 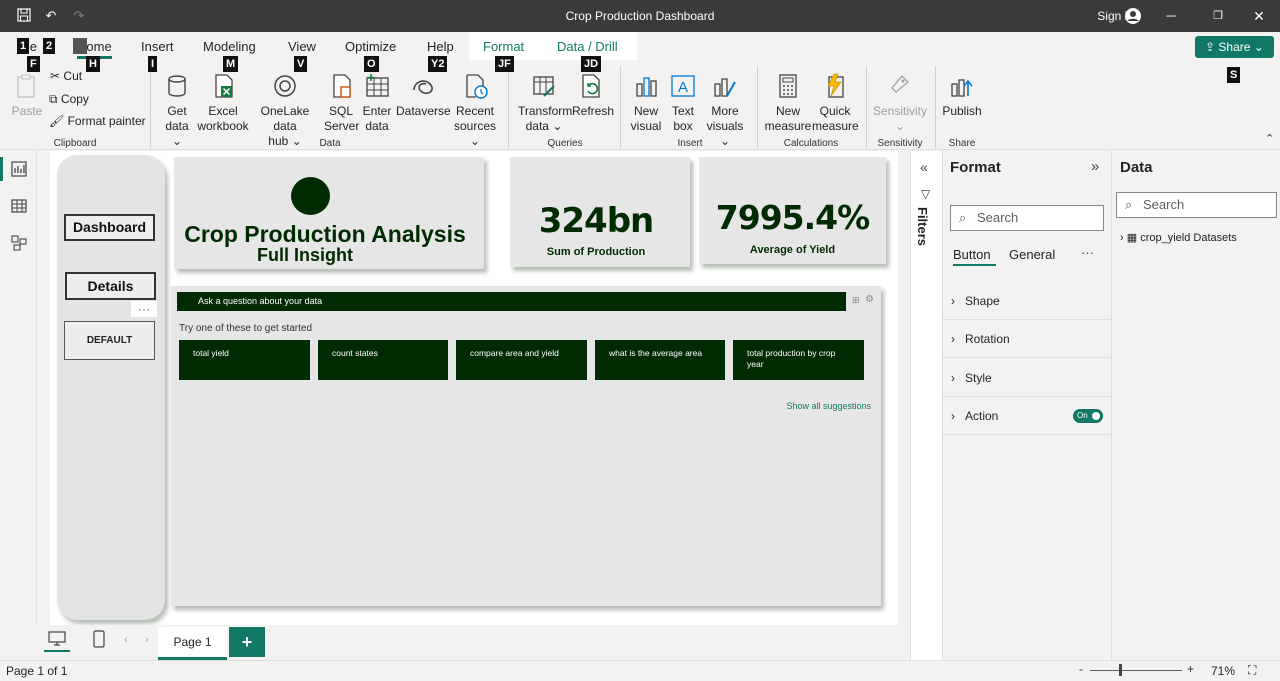 I want to click on section-shape: › Shape, so click(x=1027, y=301).